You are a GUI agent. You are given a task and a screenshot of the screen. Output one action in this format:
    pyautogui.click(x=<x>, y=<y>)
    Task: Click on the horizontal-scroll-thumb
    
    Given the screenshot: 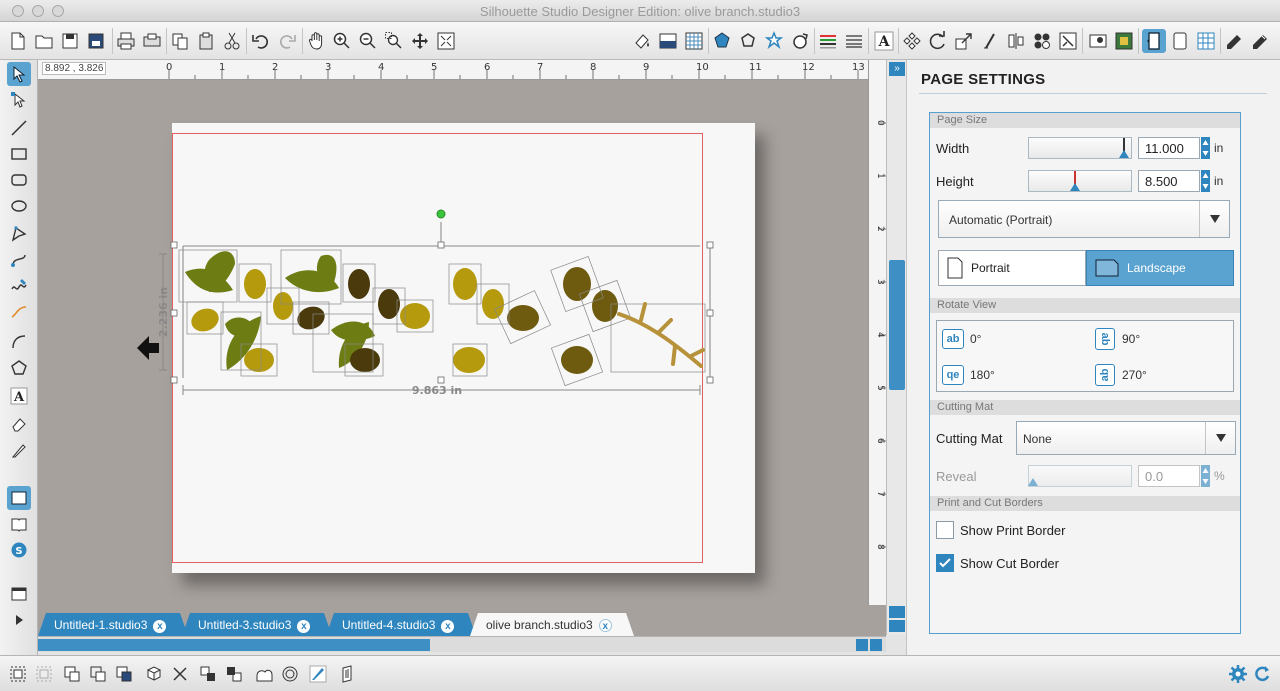 What is the action you would take?
    pyautogui.click(x=234, y=645)
    